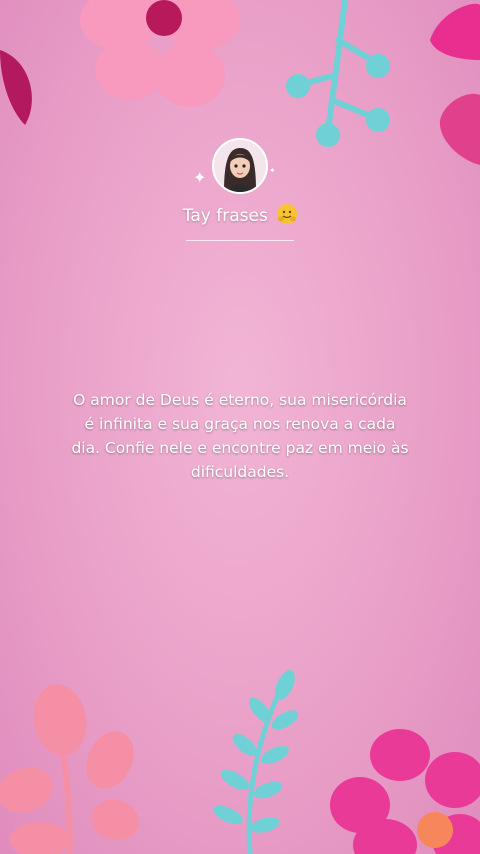 Image resolution: width=480 pixels, height=854 pixels. What do you see at coordinates (272, 170) in the screenshot?
I see `sparkle-small-icon: ✦` at bounding box center [272, 170].